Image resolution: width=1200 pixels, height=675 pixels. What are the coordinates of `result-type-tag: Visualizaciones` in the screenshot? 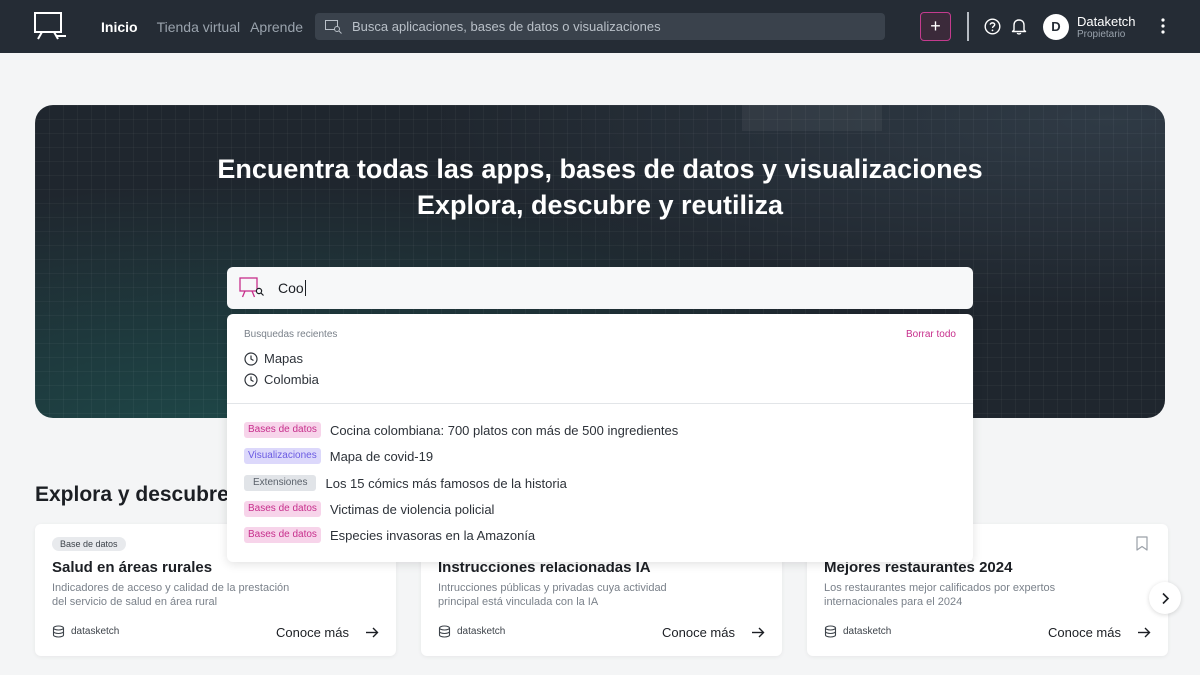 It's located at (282, 456).